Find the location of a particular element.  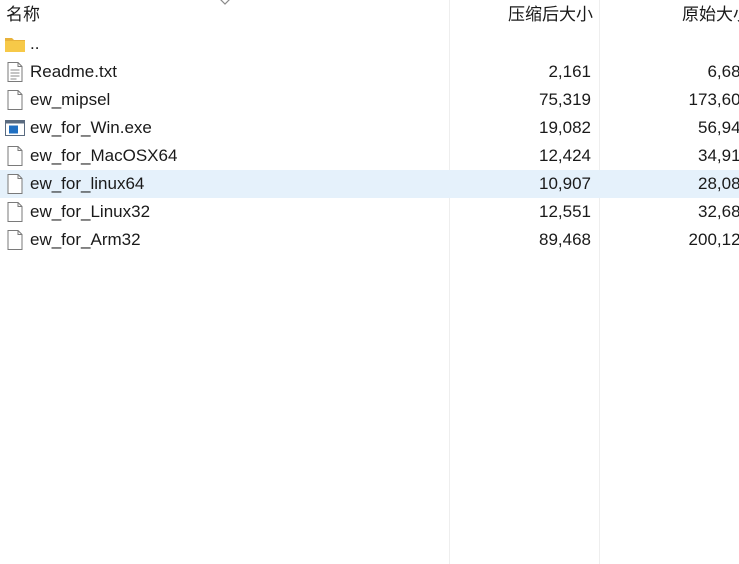

folder-up-icon is located at coordinates (15, 44).